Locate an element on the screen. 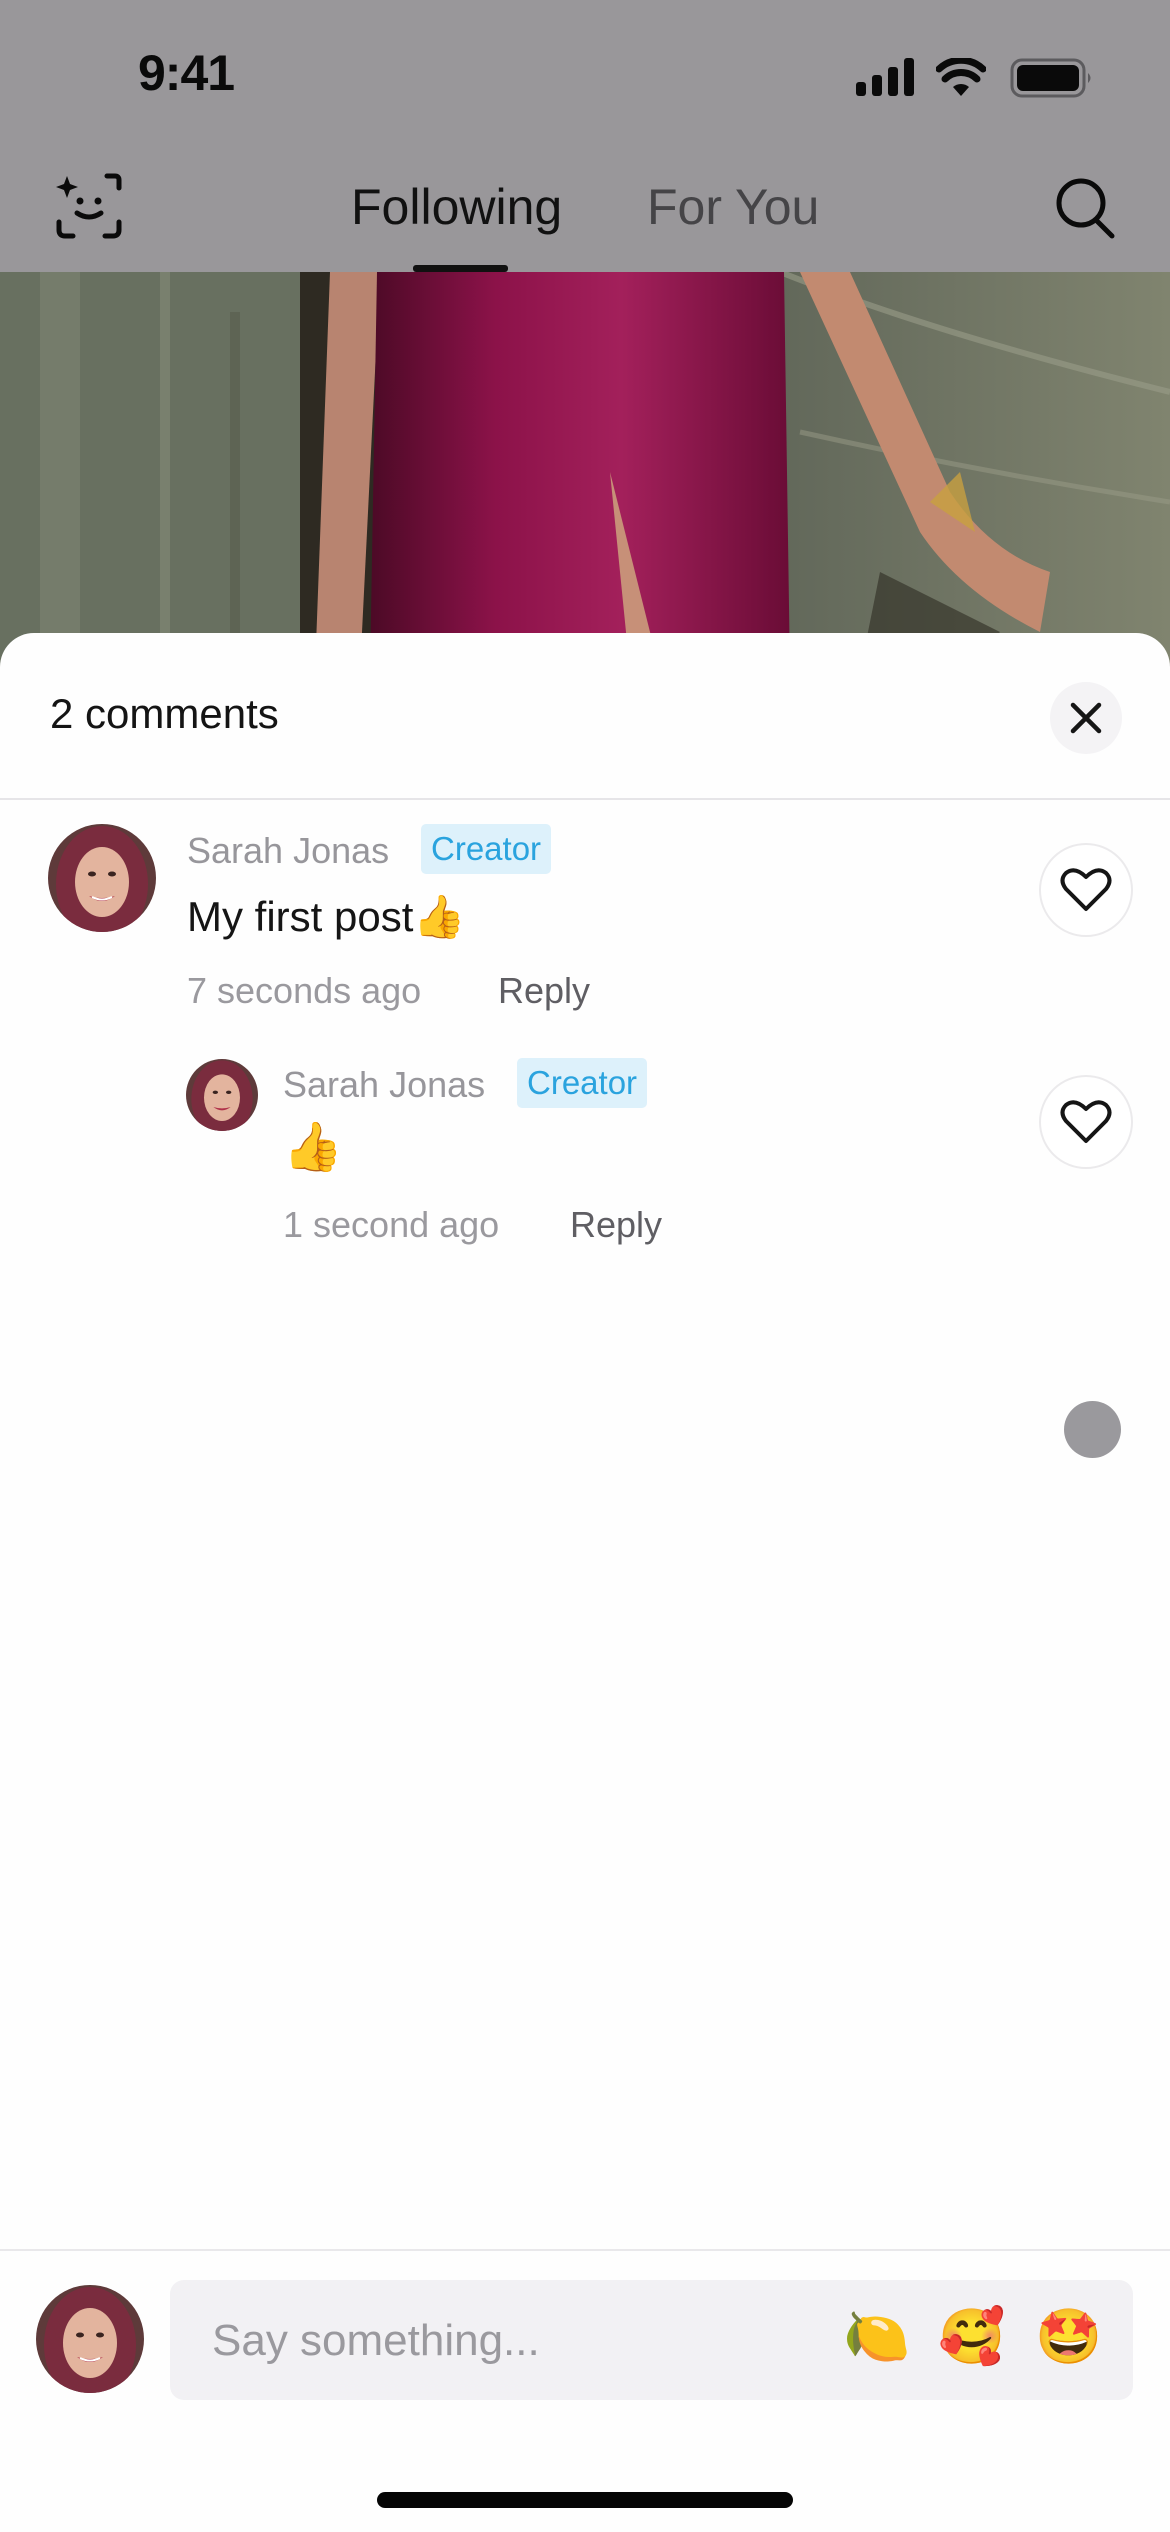 The width and height of the screenshot is (1170, 2532). quick-emoji-smiling-hearts: 🥰 is located at coordinates (971, 2337).